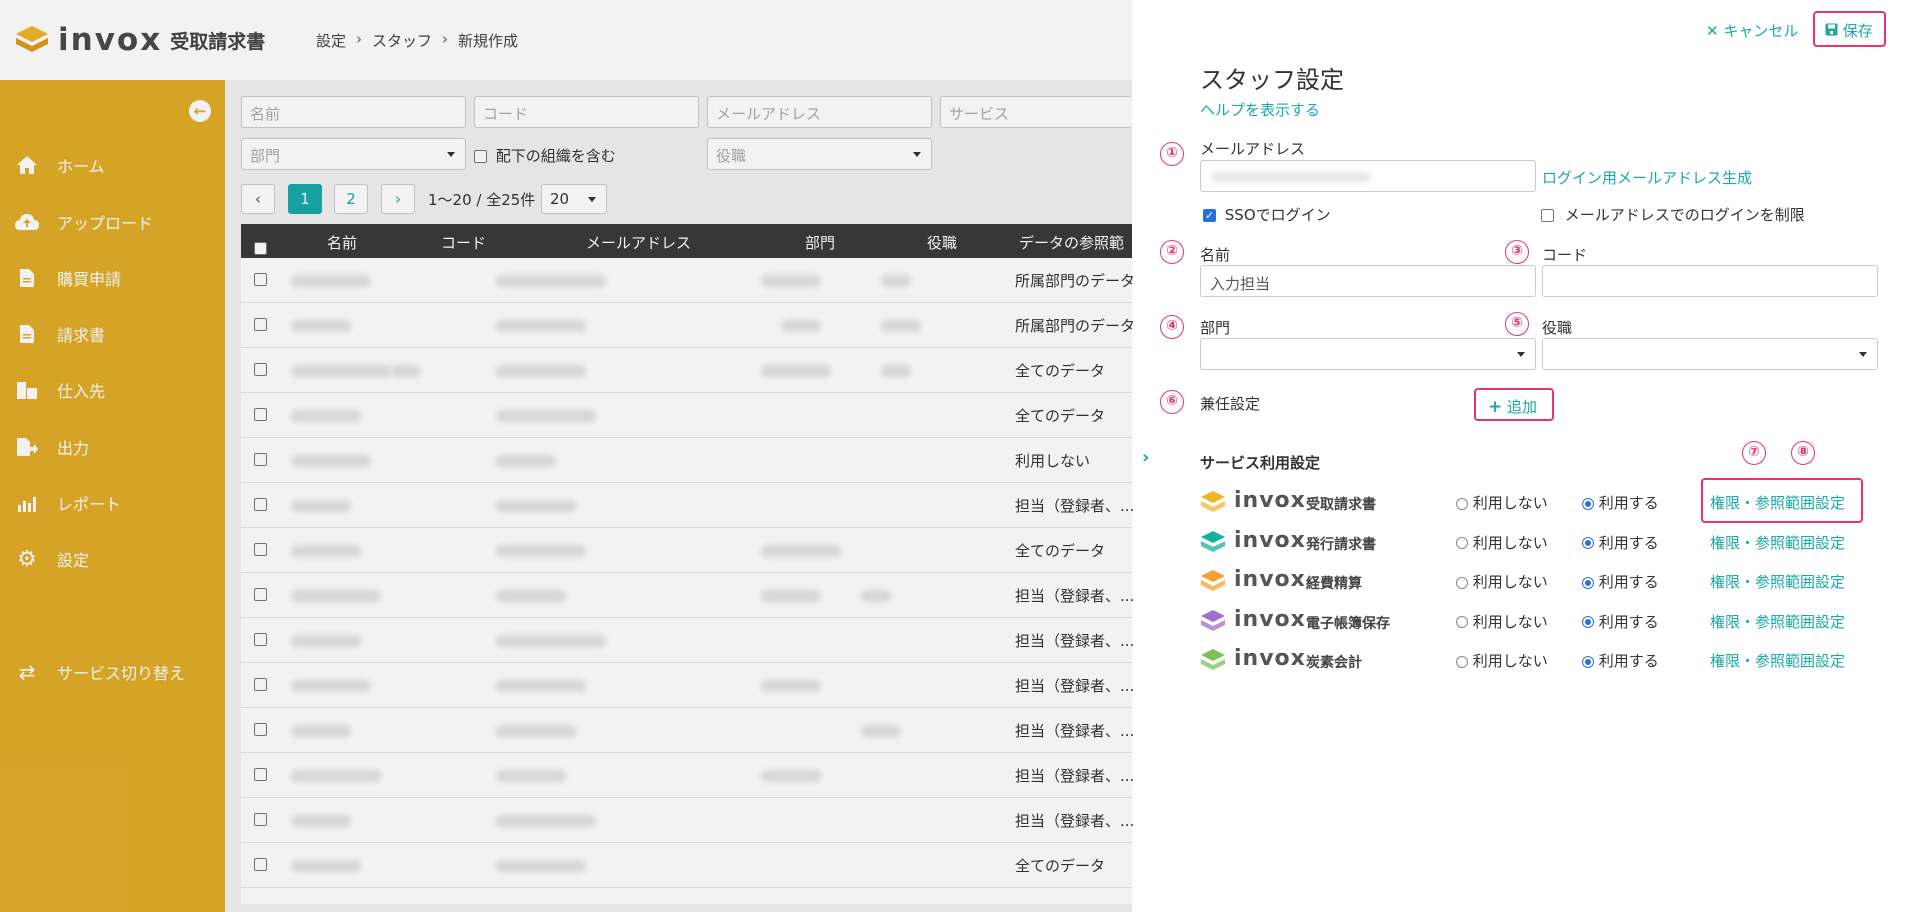 This screenshot has height=912, width=1920. I want to click on chevron-right-icon: ›, so click(1145, 457).